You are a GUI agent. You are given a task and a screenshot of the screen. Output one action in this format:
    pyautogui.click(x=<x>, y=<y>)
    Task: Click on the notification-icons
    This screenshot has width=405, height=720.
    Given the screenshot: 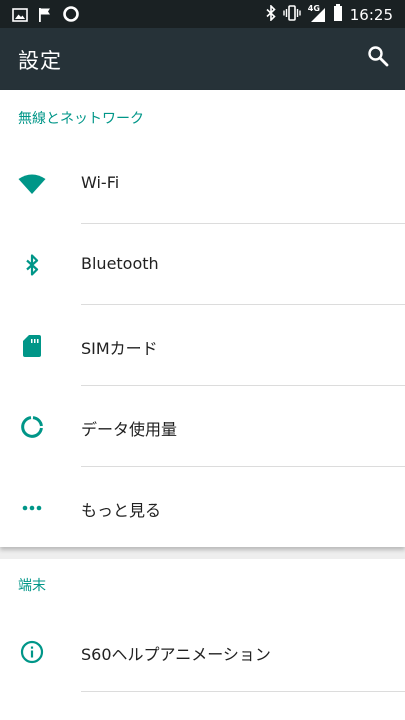 What is the action you would take?
    pyautogui.click(x=46, y=16)
    